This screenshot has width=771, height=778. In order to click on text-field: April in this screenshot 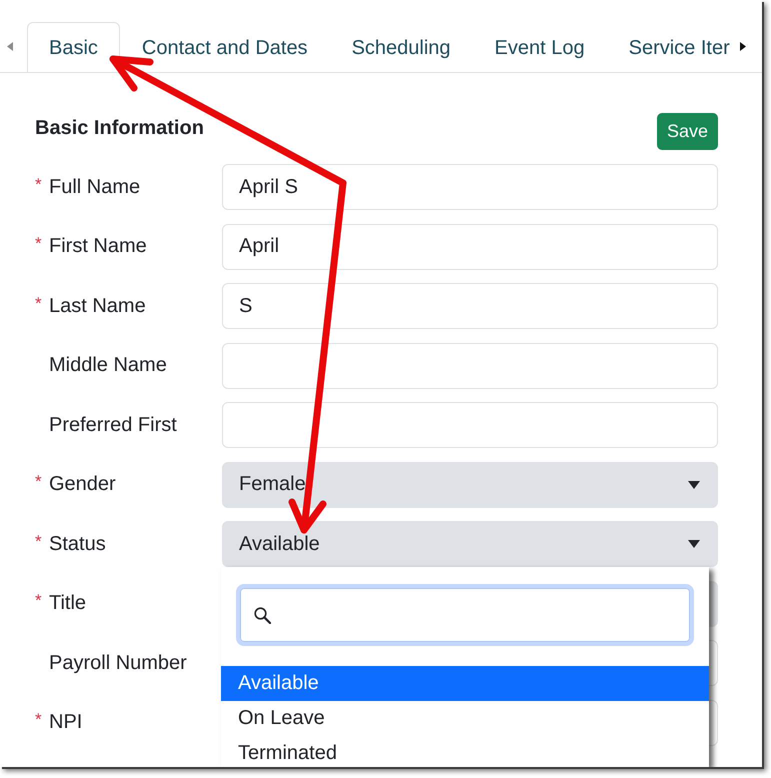, I will do `click(470, 247)`.